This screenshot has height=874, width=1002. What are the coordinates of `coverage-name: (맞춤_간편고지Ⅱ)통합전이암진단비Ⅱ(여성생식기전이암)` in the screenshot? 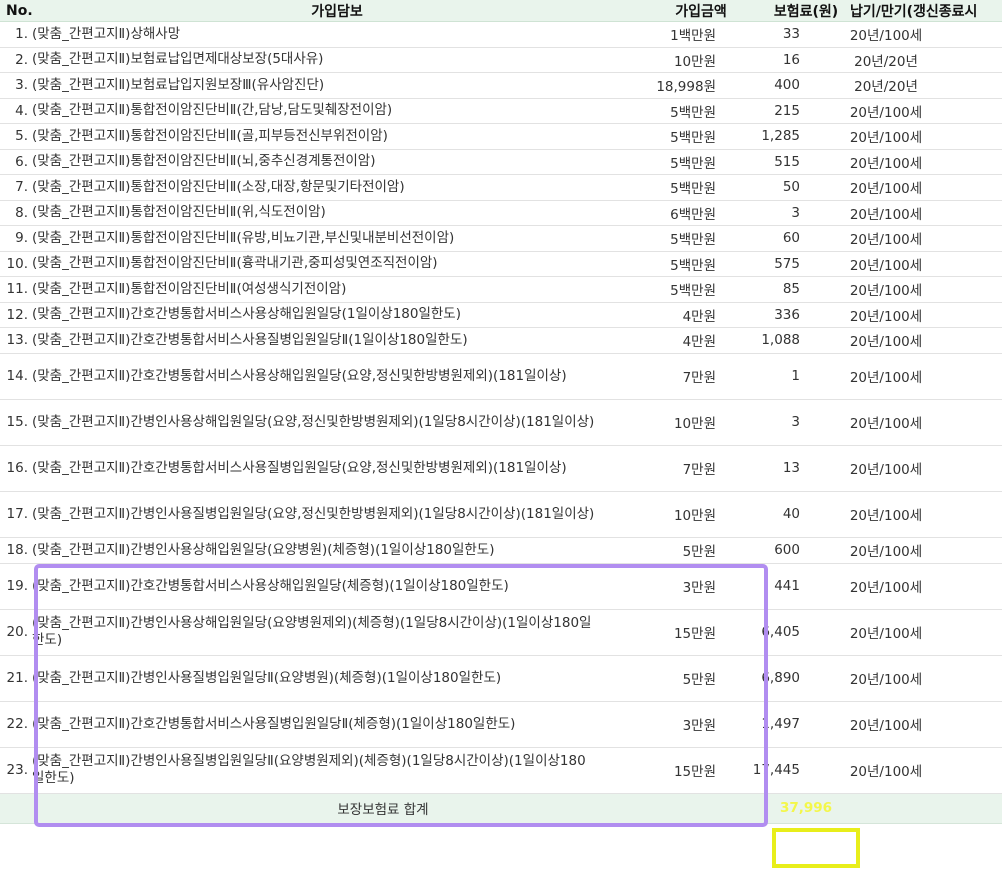 It's located at (189, 288).